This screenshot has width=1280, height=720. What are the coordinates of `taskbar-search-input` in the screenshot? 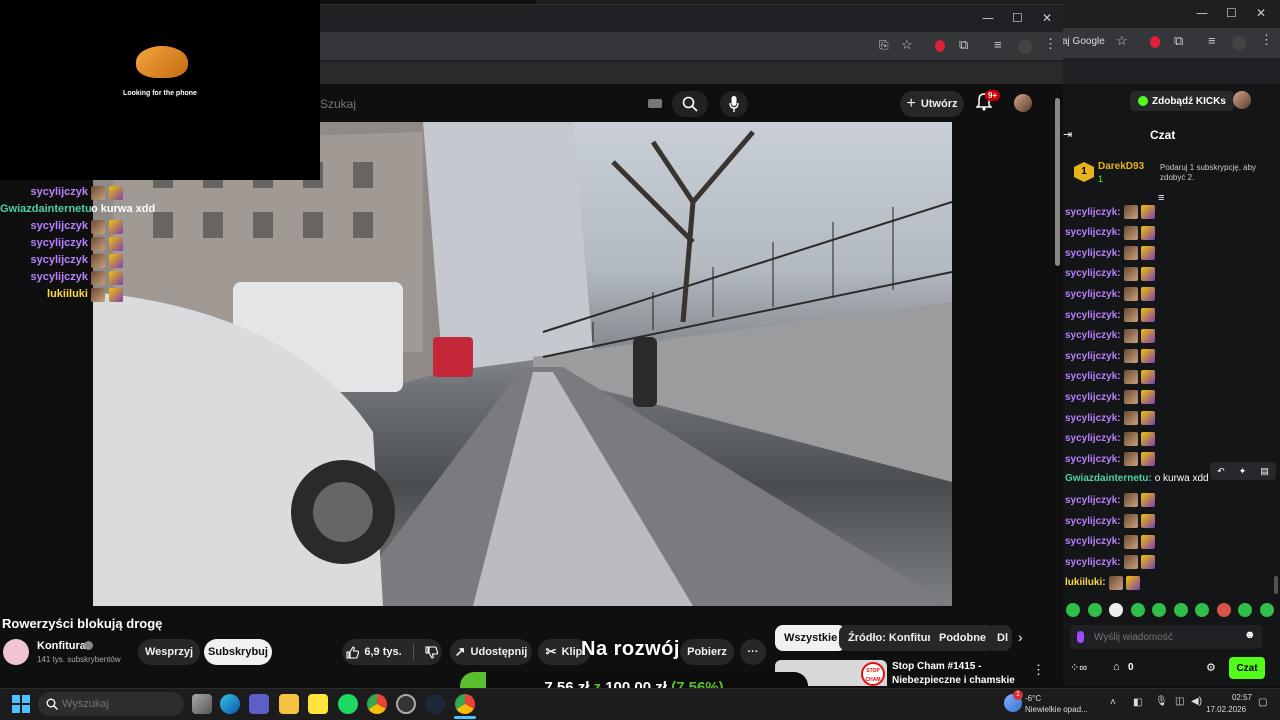 It's located at (117, 704).